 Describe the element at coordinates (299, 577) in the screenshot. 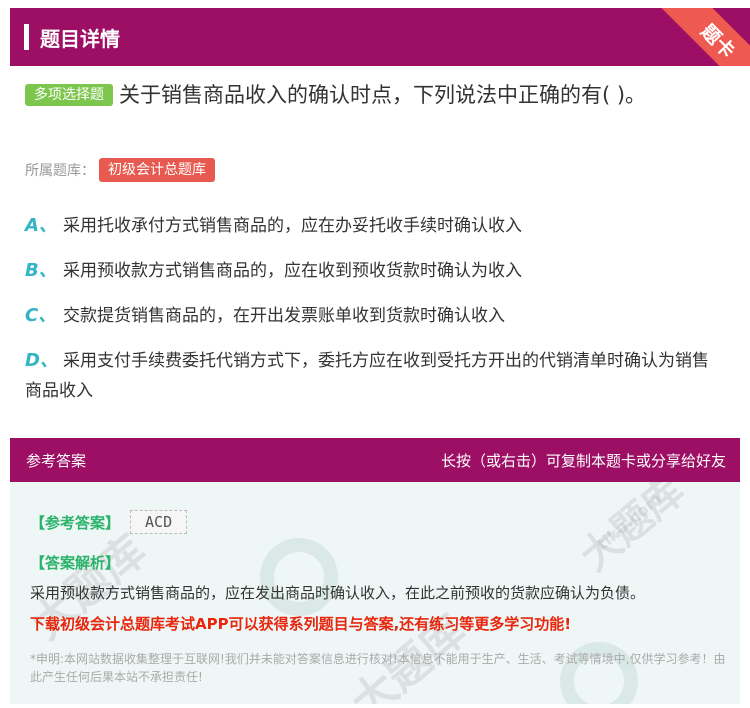

I see `watermark-logo-icon` at that location.